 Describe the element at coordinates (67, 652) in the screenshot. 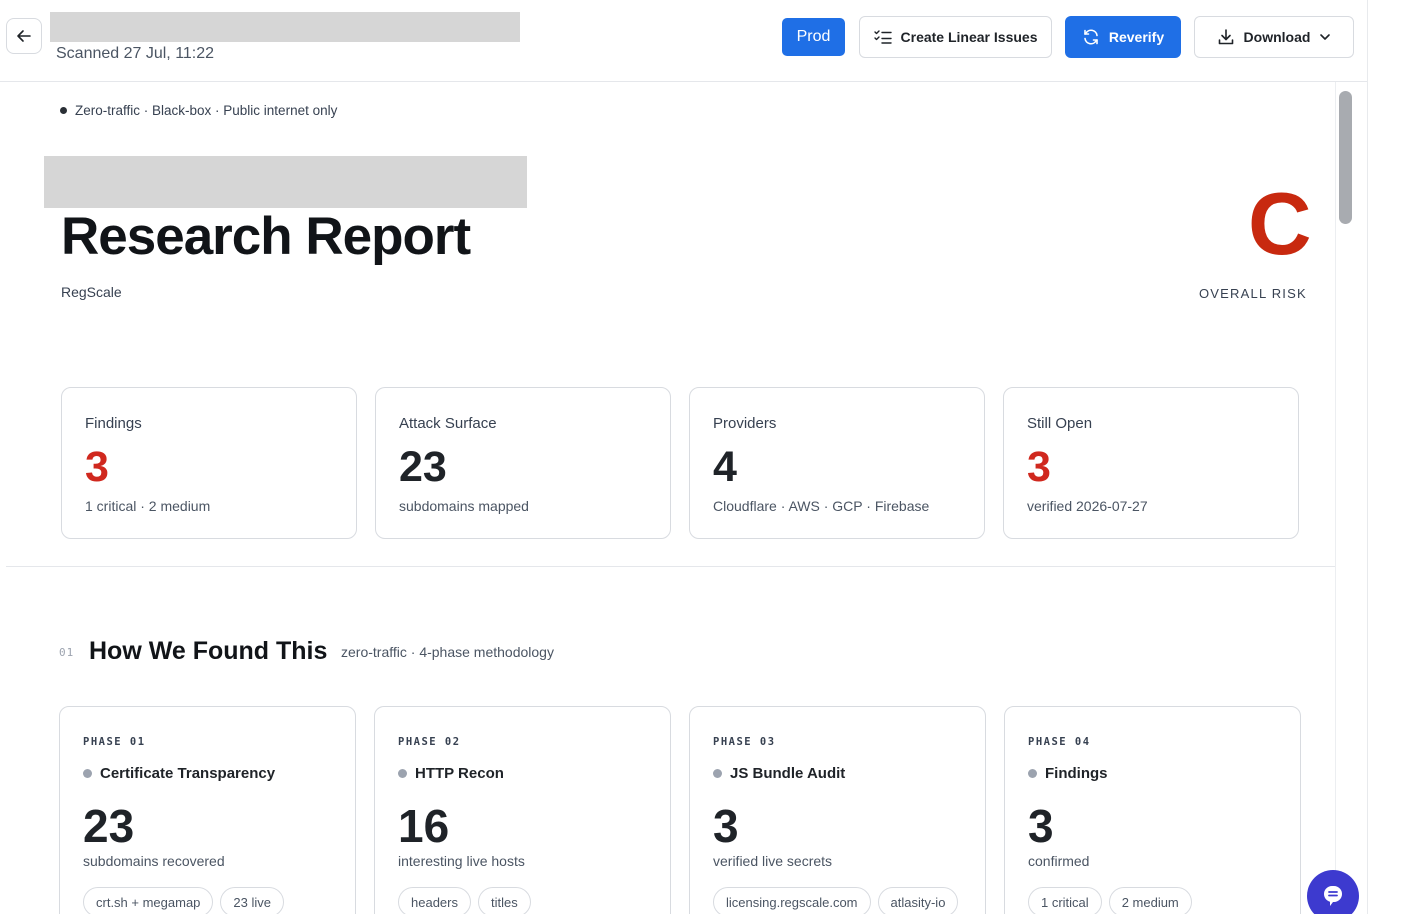

I see `section-number: 01` at that location.